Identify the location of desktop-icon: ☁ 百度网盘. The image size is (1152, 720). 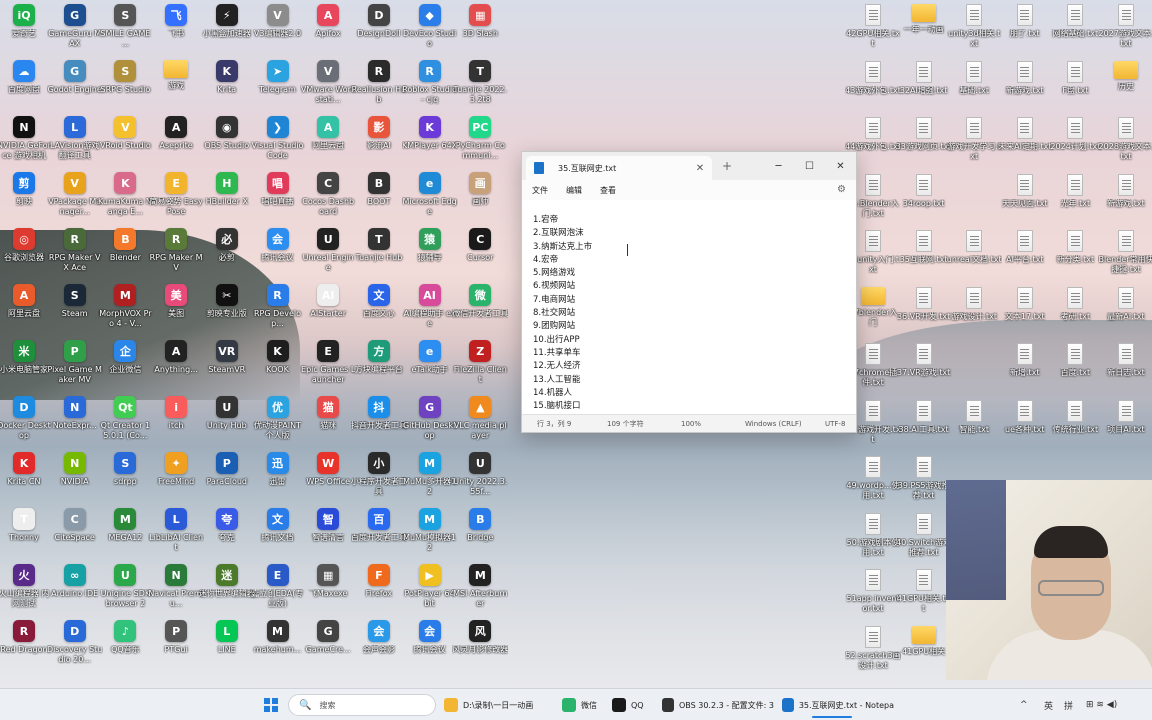
(25, 88).